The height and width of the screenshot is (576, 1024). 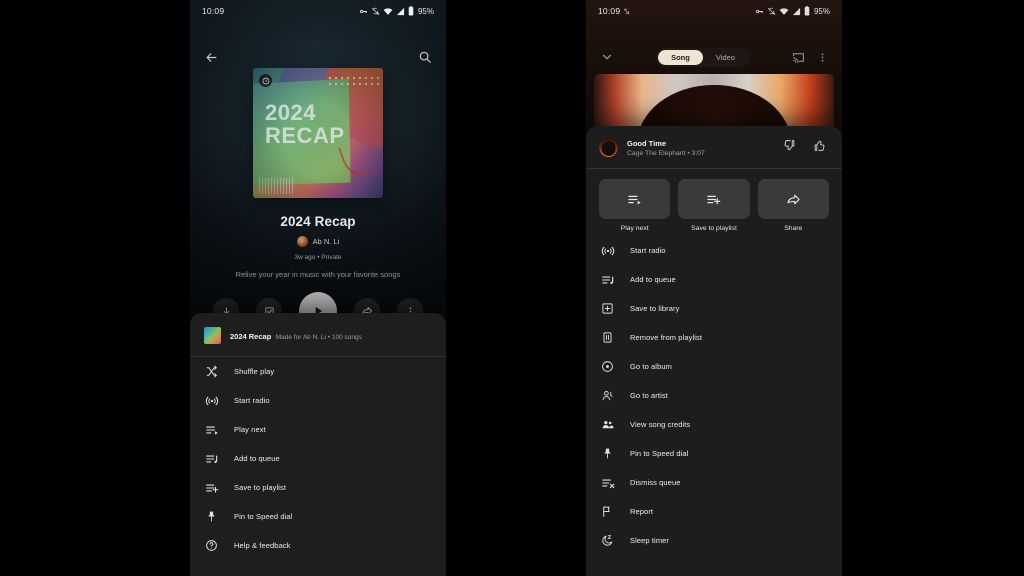 I want to click on youtube-music-badge, so click(x=265, y=80).